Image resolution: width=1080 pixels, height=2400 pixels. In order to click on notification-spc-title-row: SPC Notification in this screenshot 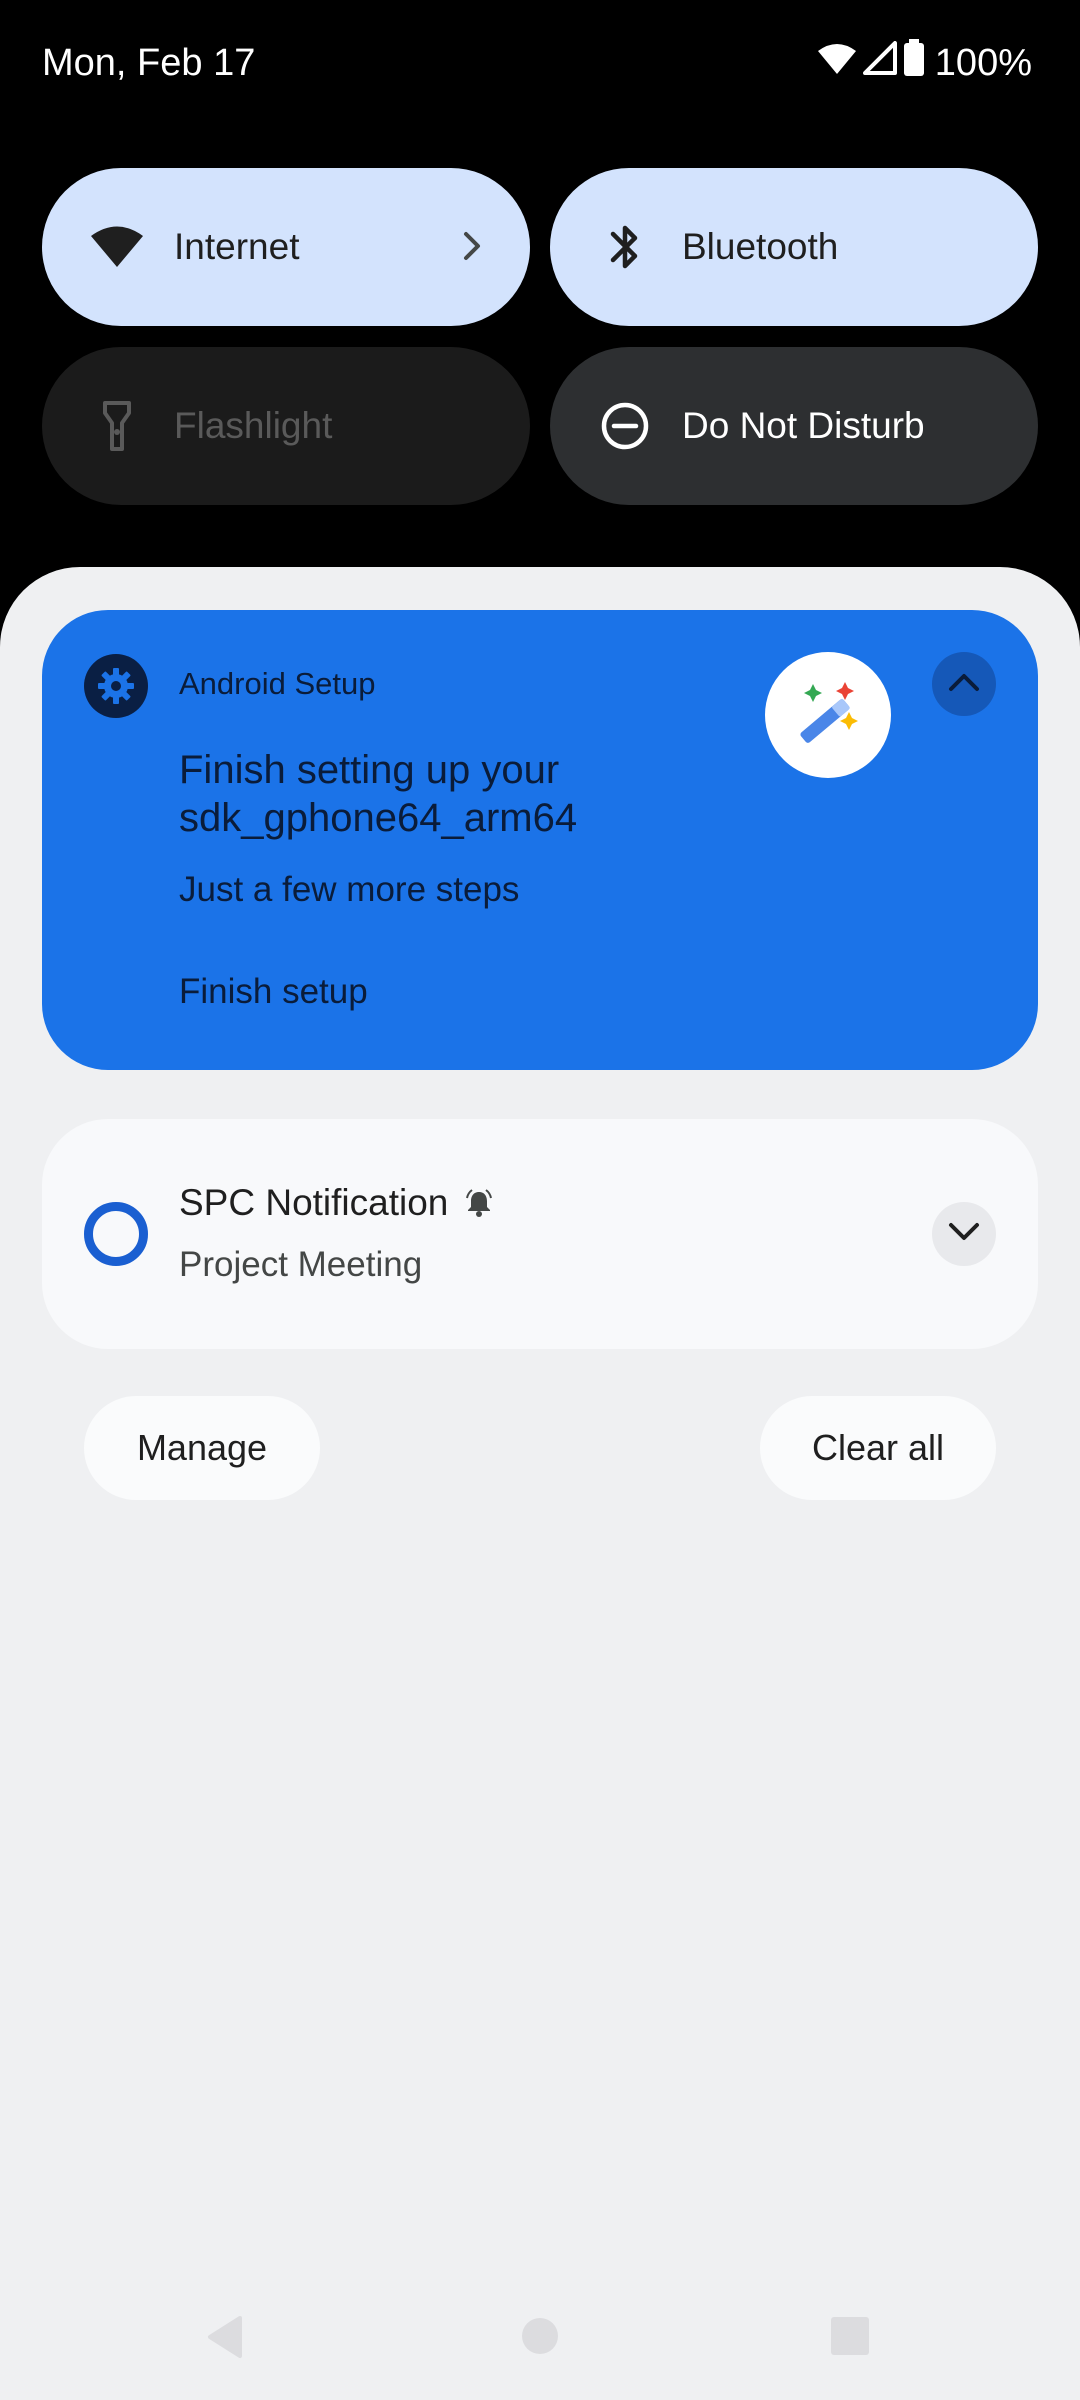, I will do `click(336, 1203)`.